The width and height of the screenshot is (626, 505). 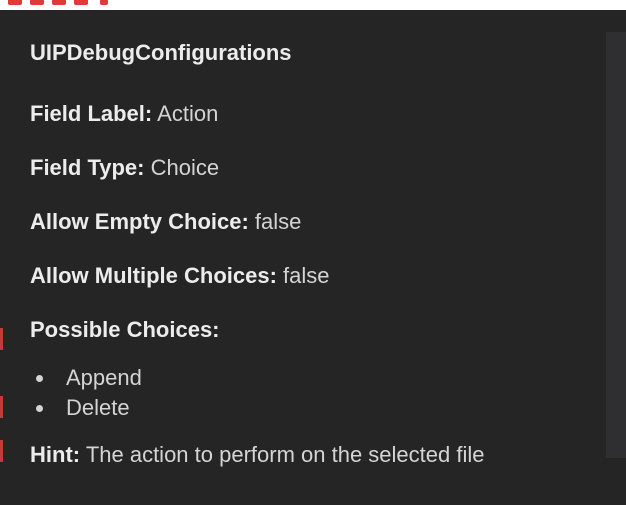 I want to click on tooltip-title: UIPDebugConfigurations, so click(x=161, y=52).